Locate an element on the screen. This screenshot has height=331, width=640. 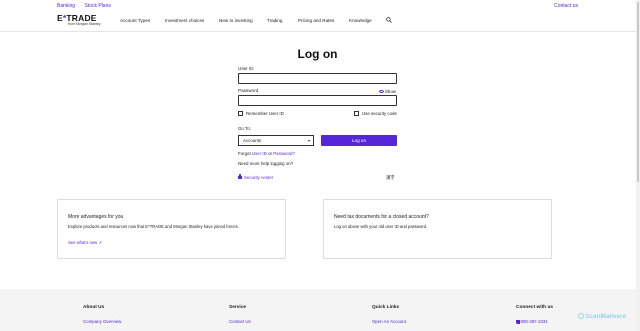
search-icon is located at coordinates (389, 20).